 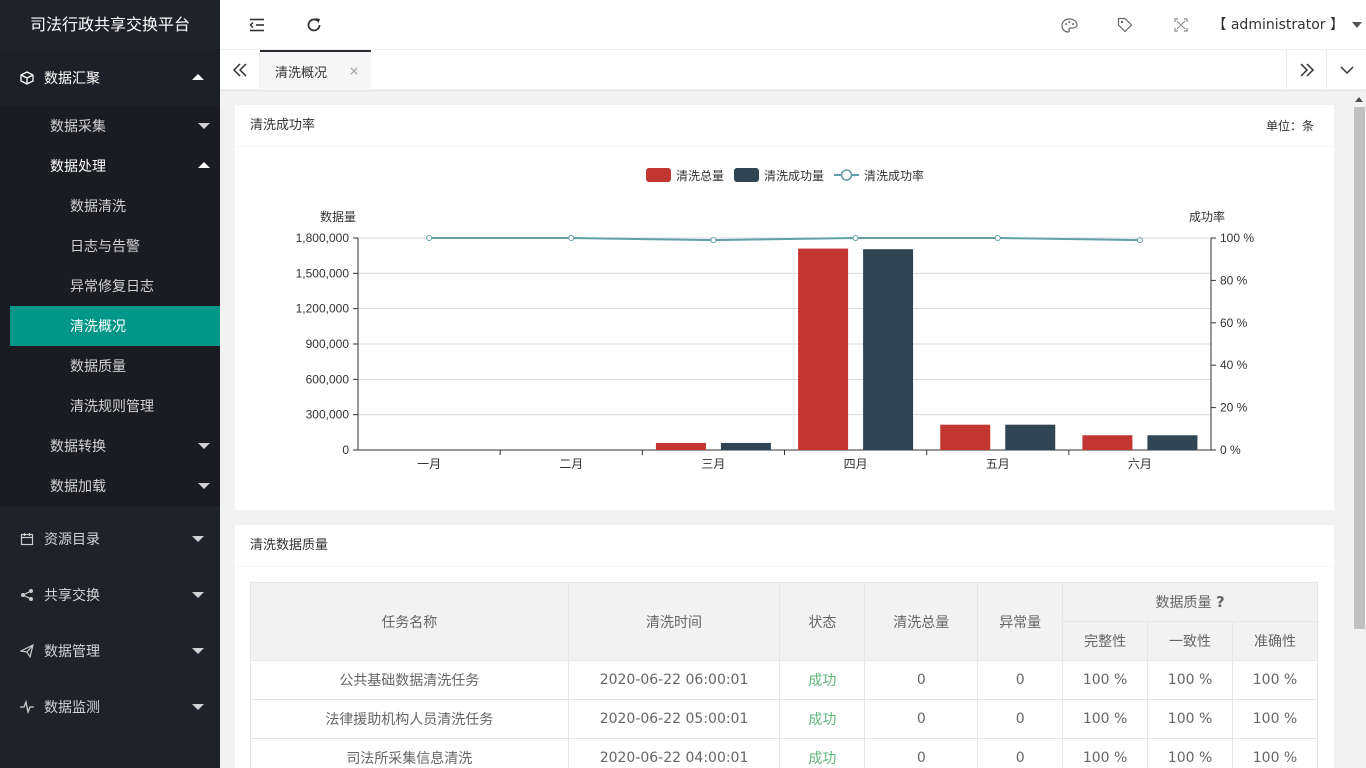 What do you see at coordinates (409, 680) in the screenshot?
I see `cell-task-name: 公共基础数据清洗任务` at bounding box center [409, 680].